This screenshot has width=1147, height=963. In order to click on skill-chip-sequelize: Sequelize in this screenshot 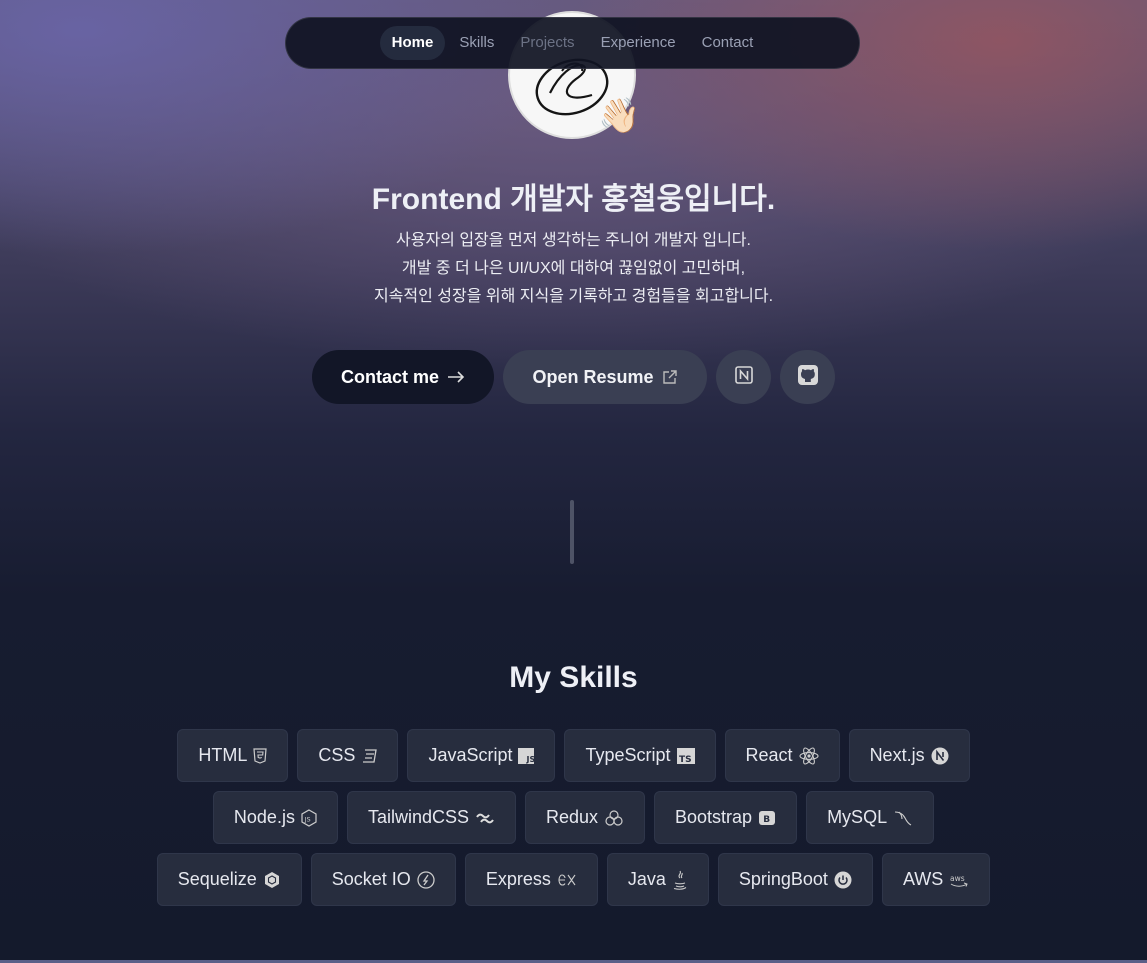, I will do `click(229, 879)`.